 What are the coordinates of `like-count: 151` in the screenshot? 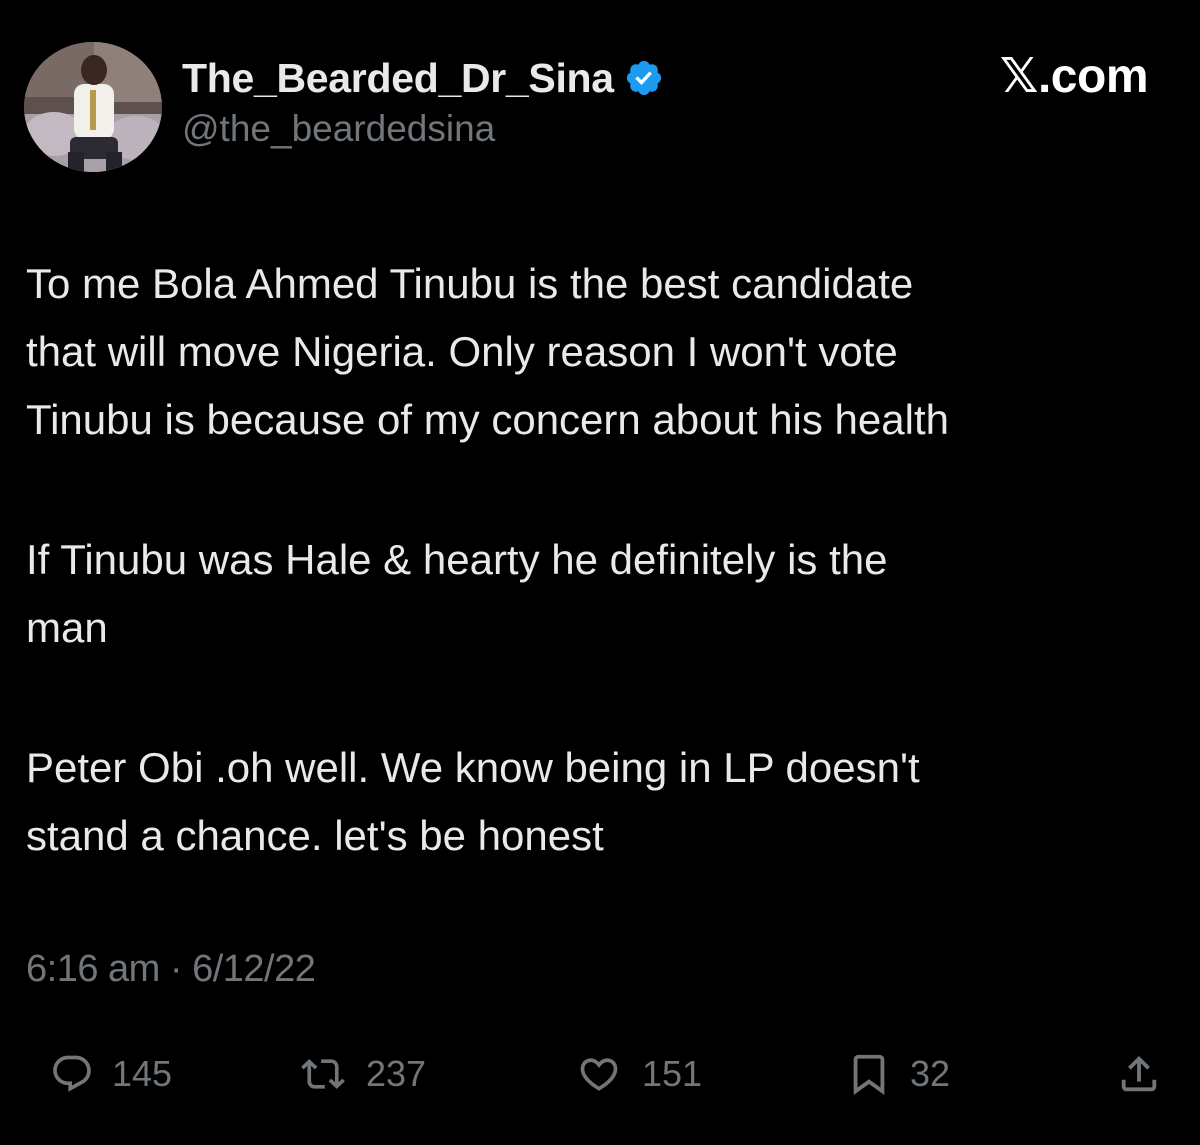 It's located at (672, 1073).